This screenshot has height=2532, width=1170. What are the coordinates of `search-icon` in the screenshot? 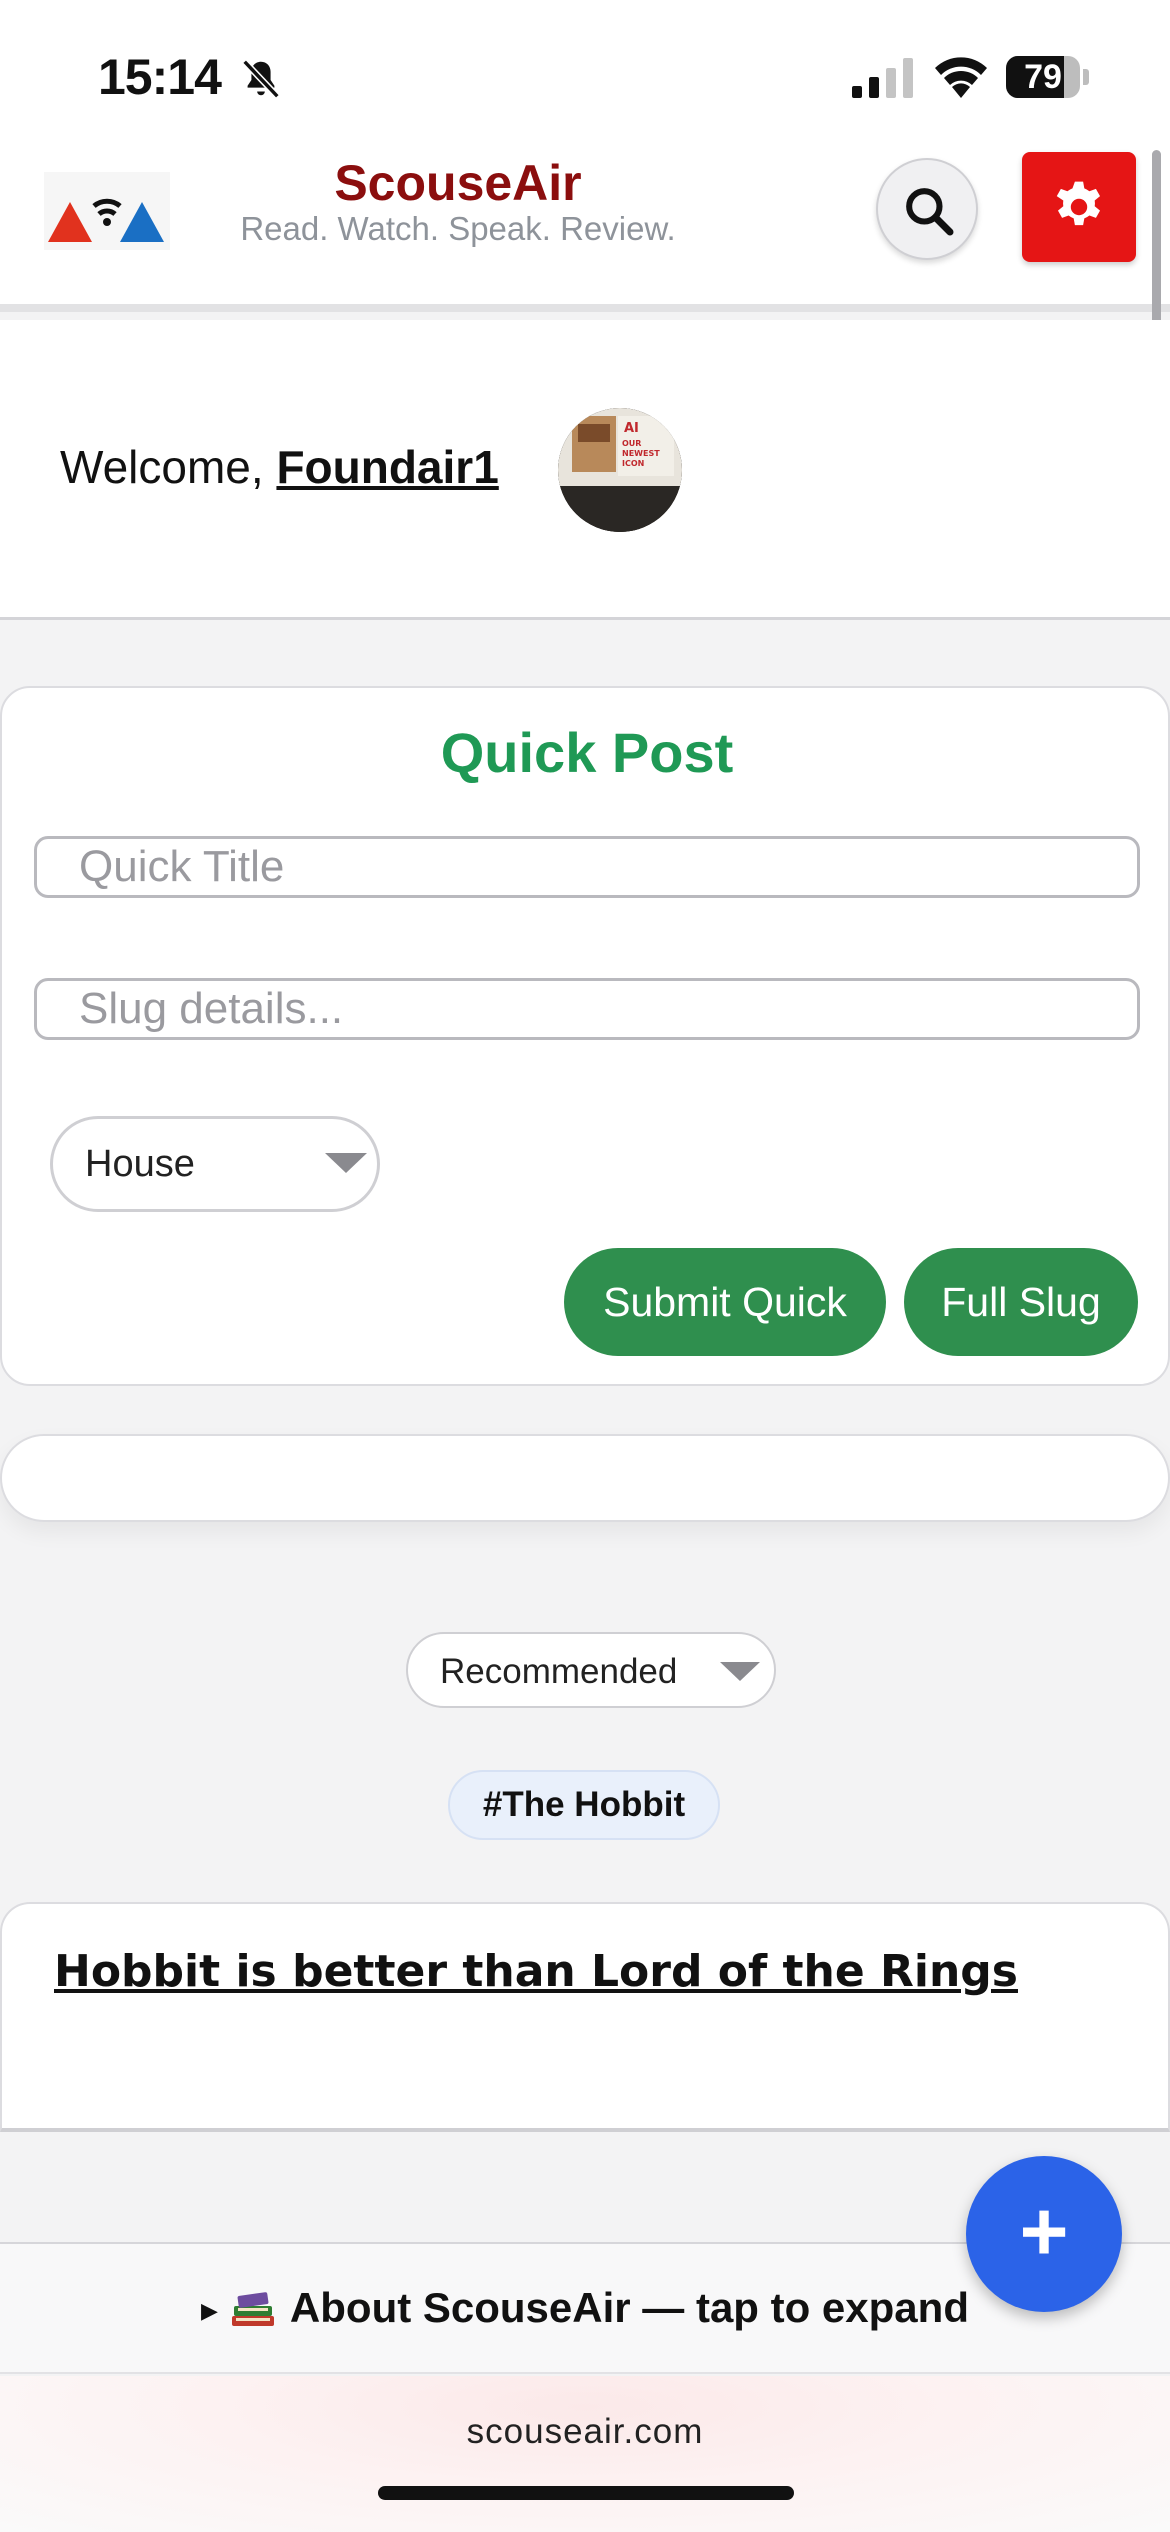 It's located at (930, 212).